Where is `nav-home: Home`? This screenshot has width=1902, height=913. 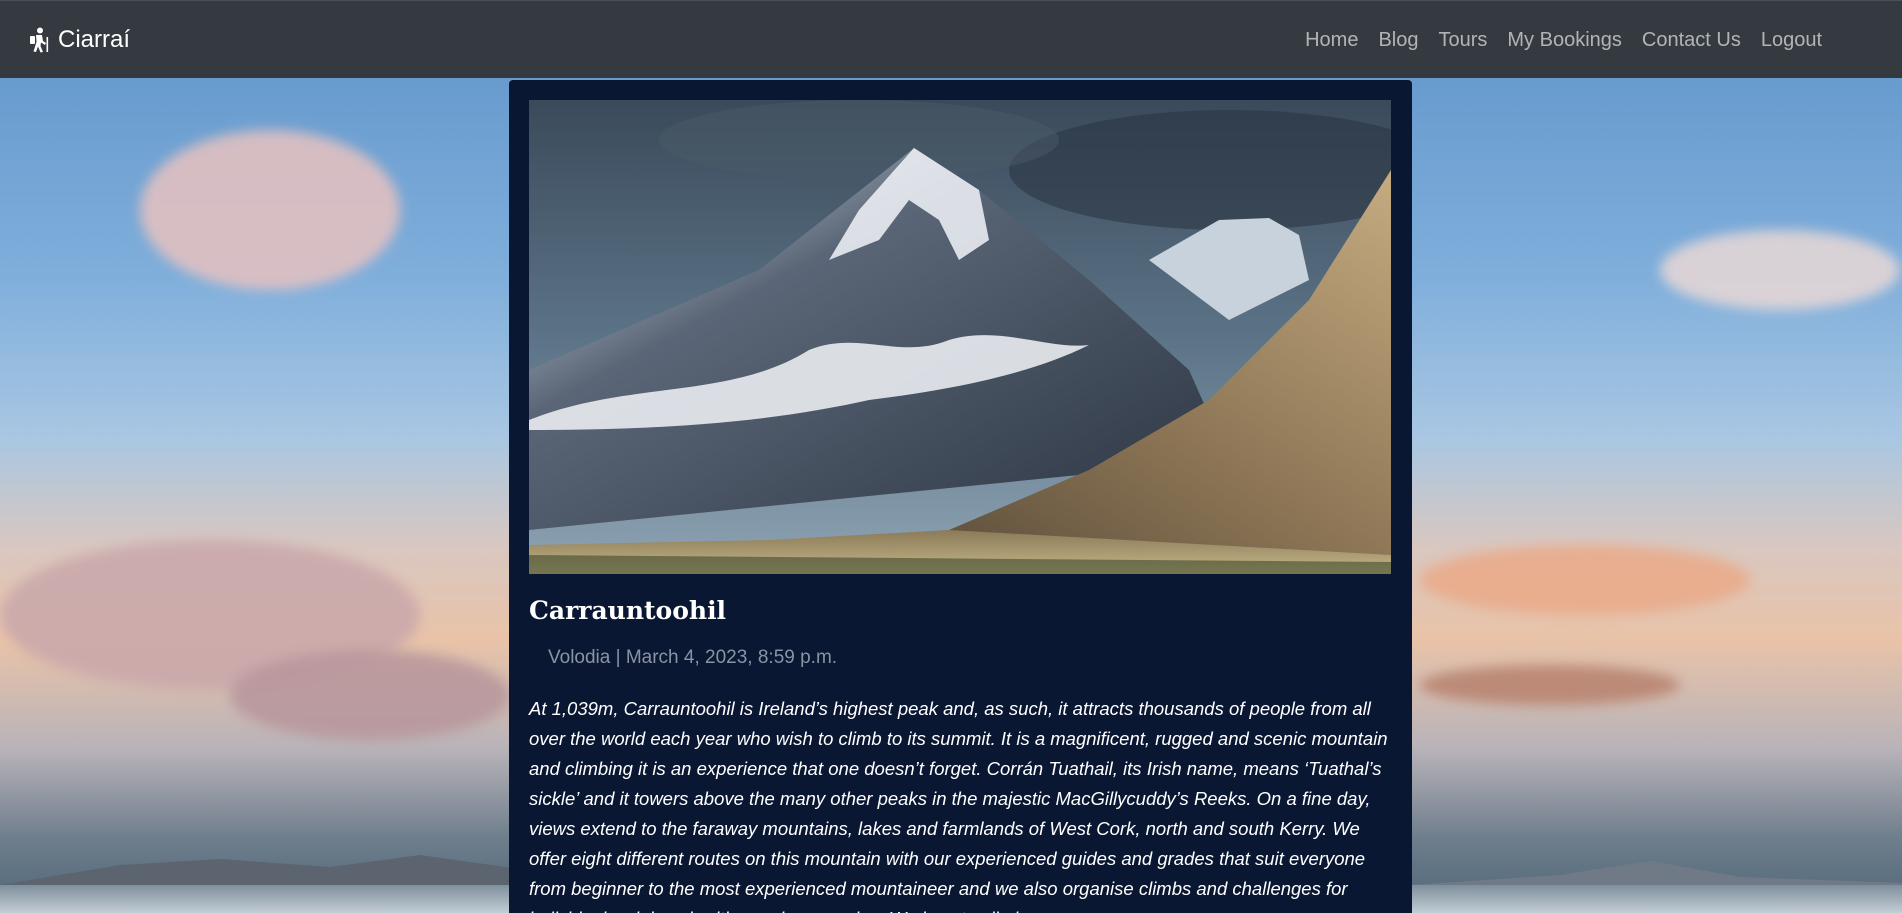 nav-home: Home is located at coordinates (1331, 40).